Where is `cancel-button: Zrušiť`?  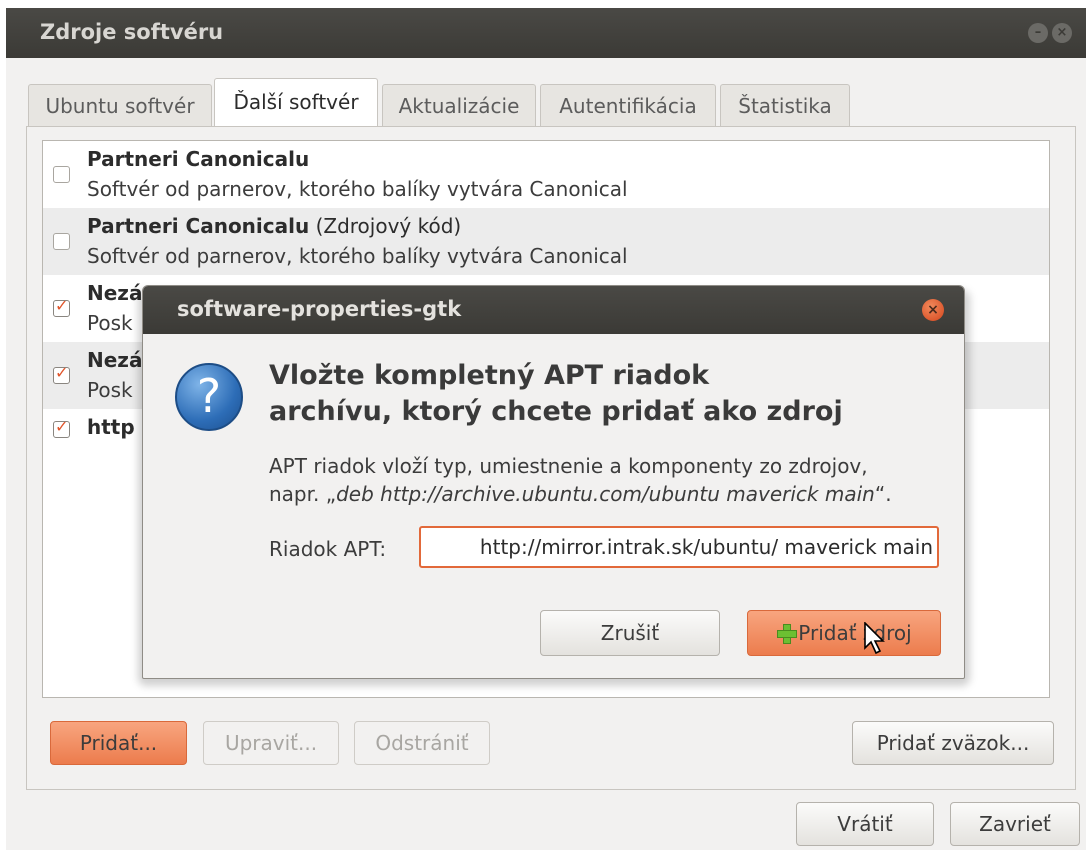 cancel-button: Zrušiť is located at coordinates (630, 633).